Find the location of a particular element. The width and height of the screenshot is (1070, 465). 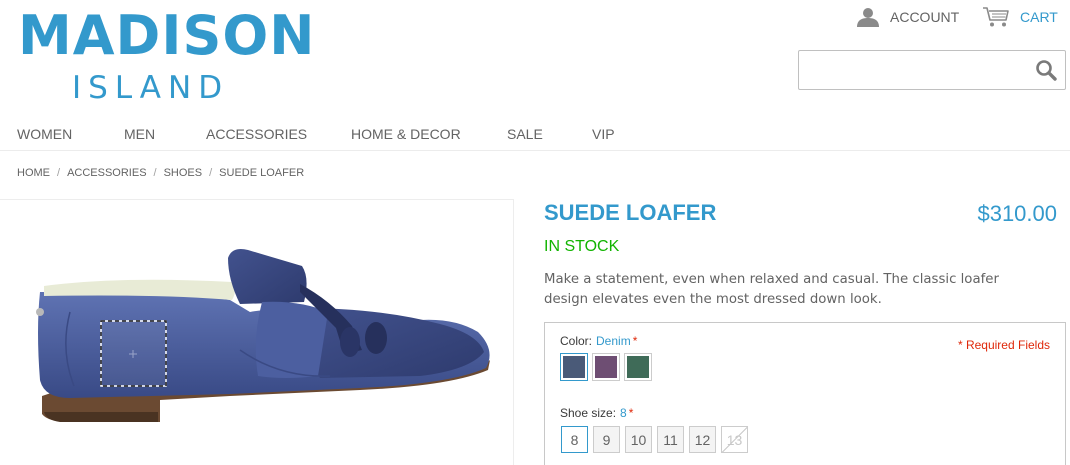

color-option-label: Color: Denim * is located at coordinates (598, 341).